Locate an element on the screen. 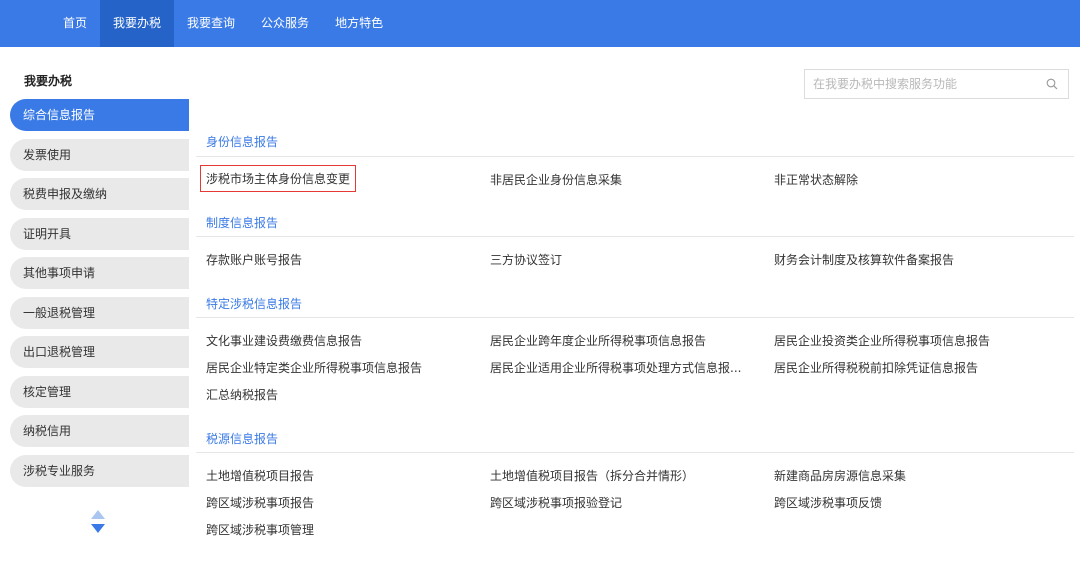  search-input is located at coordinates (920, 84).